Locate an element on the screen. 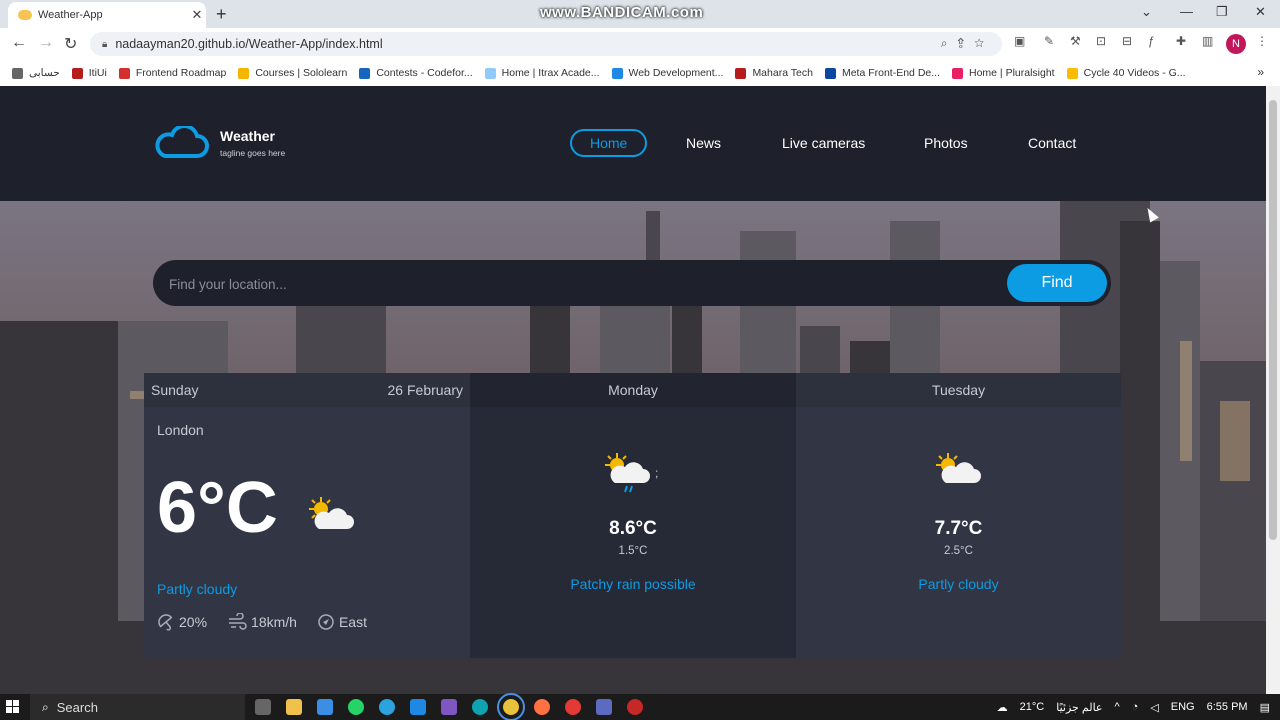 This screenshot has height=720, width=1280. location-search: Find is located at coordinates (632, 283).